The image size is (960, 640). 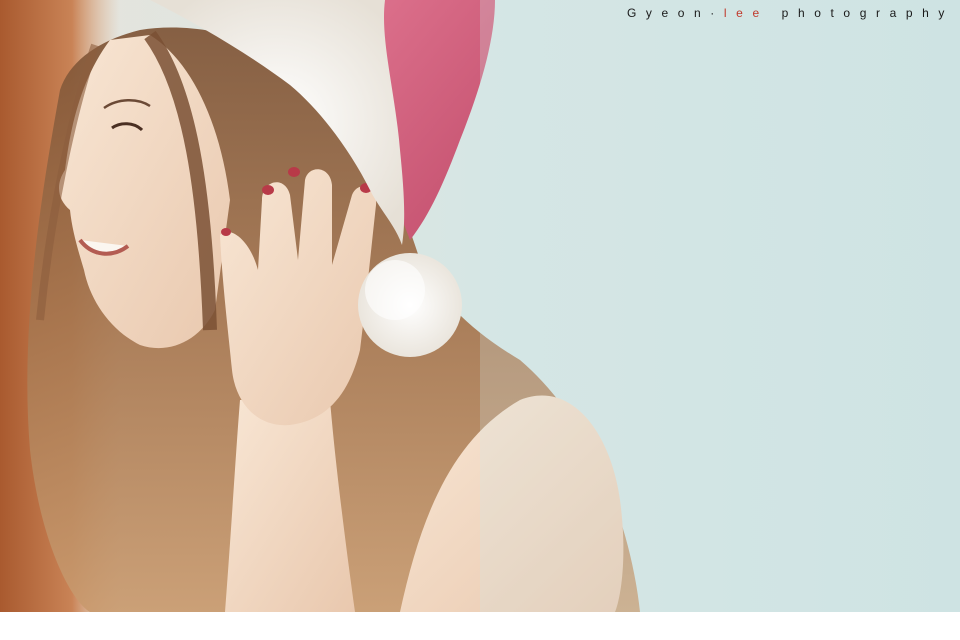 I want to click on pompom-highlight, so click(x=395, y=290).